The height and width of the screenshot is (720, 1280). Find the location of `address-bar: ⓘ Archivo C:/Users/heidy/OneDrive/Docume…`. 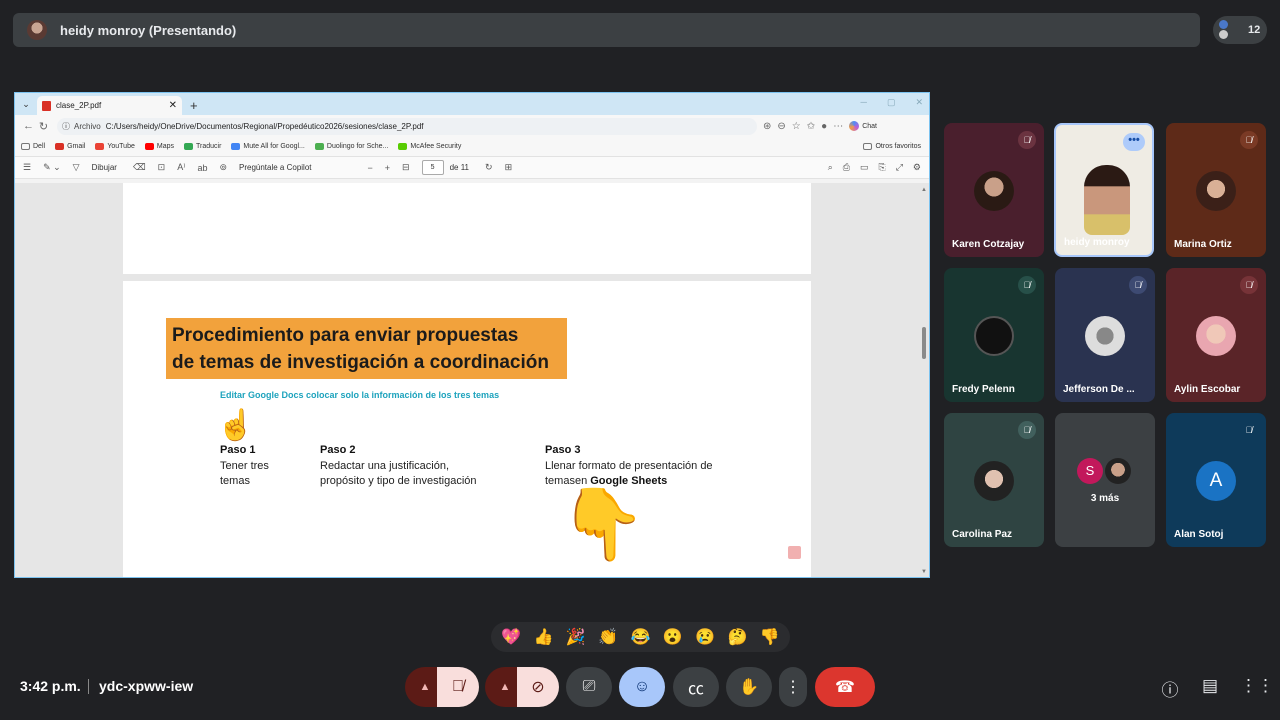

address-bar: ⓘ Archivo C:/Users/heidy/OneDrive/Docume… is located at coordinates (407, 126).